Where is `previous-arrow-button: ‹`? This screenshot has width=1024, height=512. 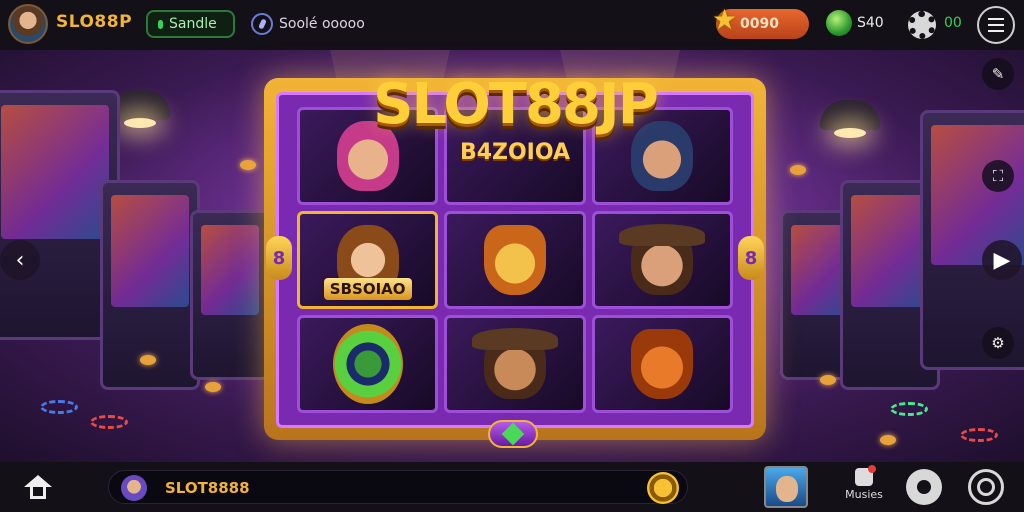
previous-arrow-button: ‹ is located at coordinates (20, 260).